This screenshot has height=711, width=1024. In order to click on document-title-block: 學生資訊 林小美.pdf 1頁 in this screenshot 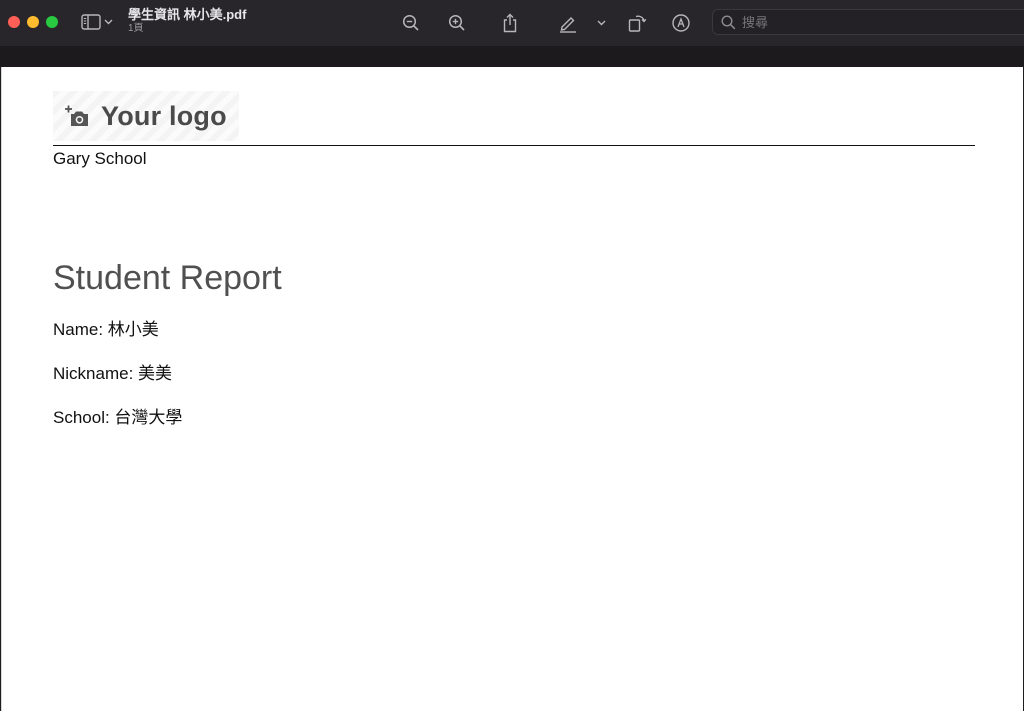, I will do `click(187, 21)`.